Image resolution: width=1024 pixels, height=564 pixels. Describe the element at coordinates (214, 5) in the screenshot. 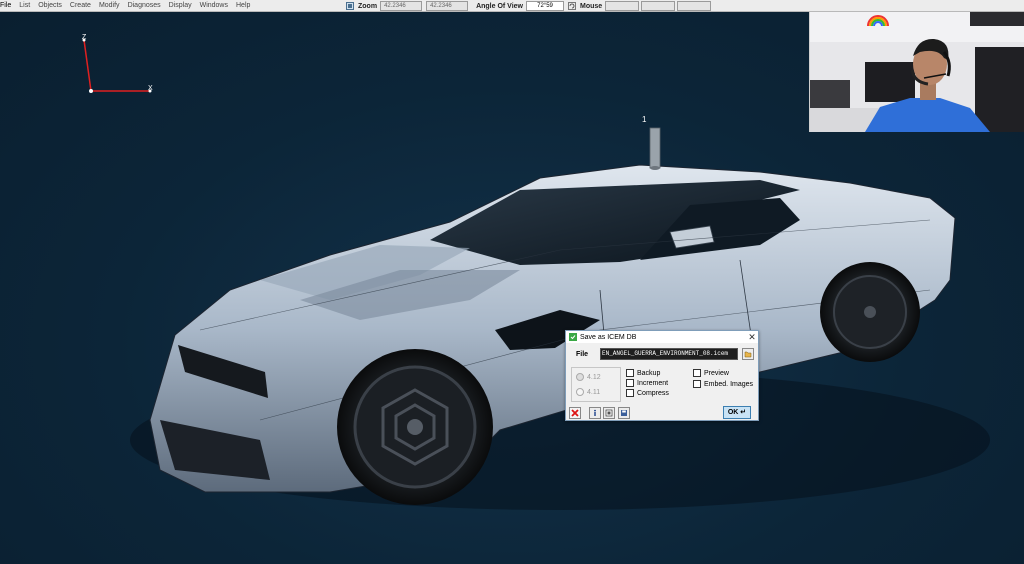

I see `menu-windows: Windows` at that location.